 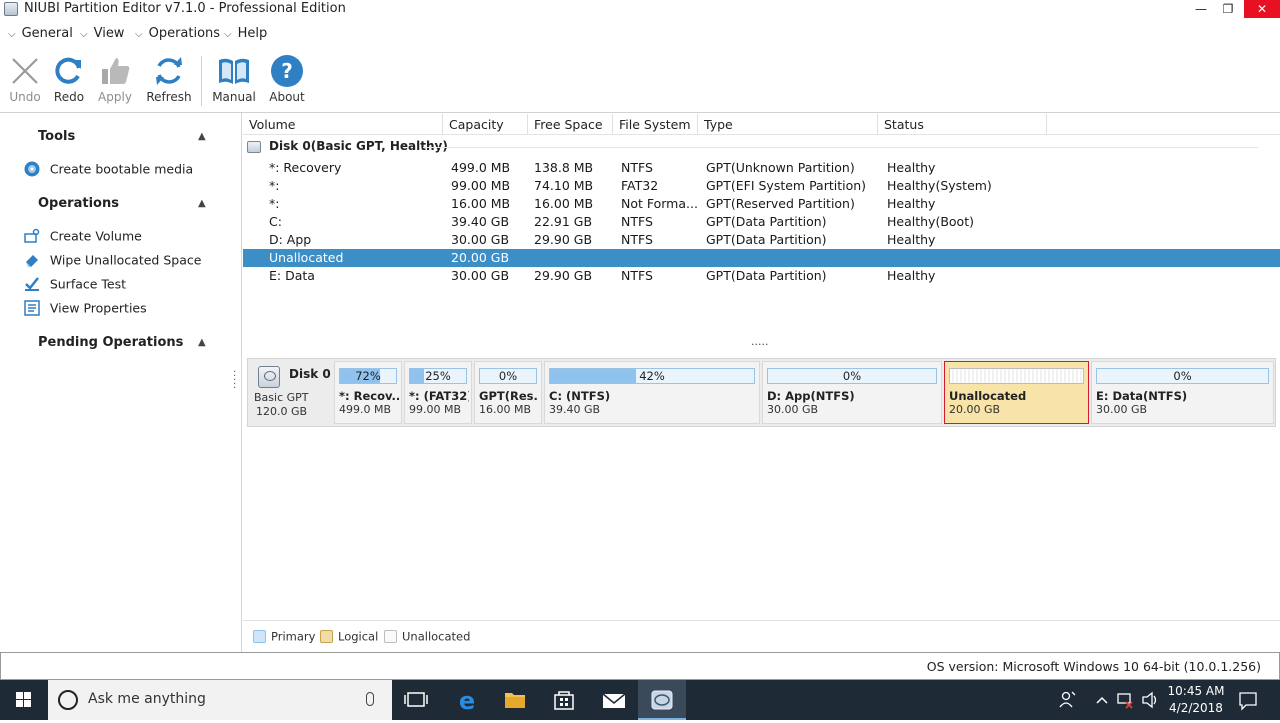 What do you see at coordinates (1262, 9) in the screenshot?
I see `close-button: ✕` at bounding box center [1262, 9].